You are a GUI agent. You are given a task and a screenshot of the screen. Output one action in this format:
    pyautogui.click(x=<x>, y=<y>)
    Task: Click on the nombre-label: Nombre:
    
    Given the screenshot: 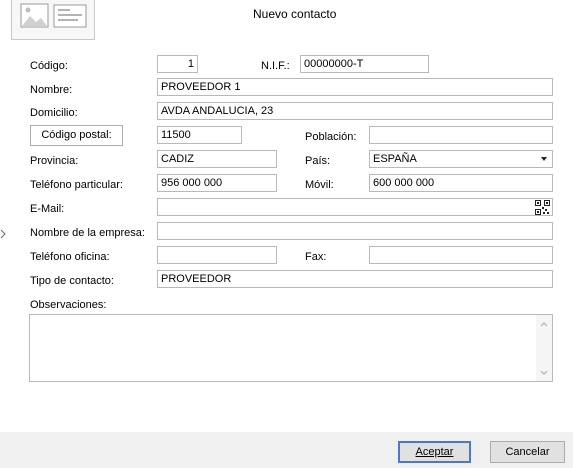 What is the action you would take?
    pyautogui.click(x=51, y=90)
    